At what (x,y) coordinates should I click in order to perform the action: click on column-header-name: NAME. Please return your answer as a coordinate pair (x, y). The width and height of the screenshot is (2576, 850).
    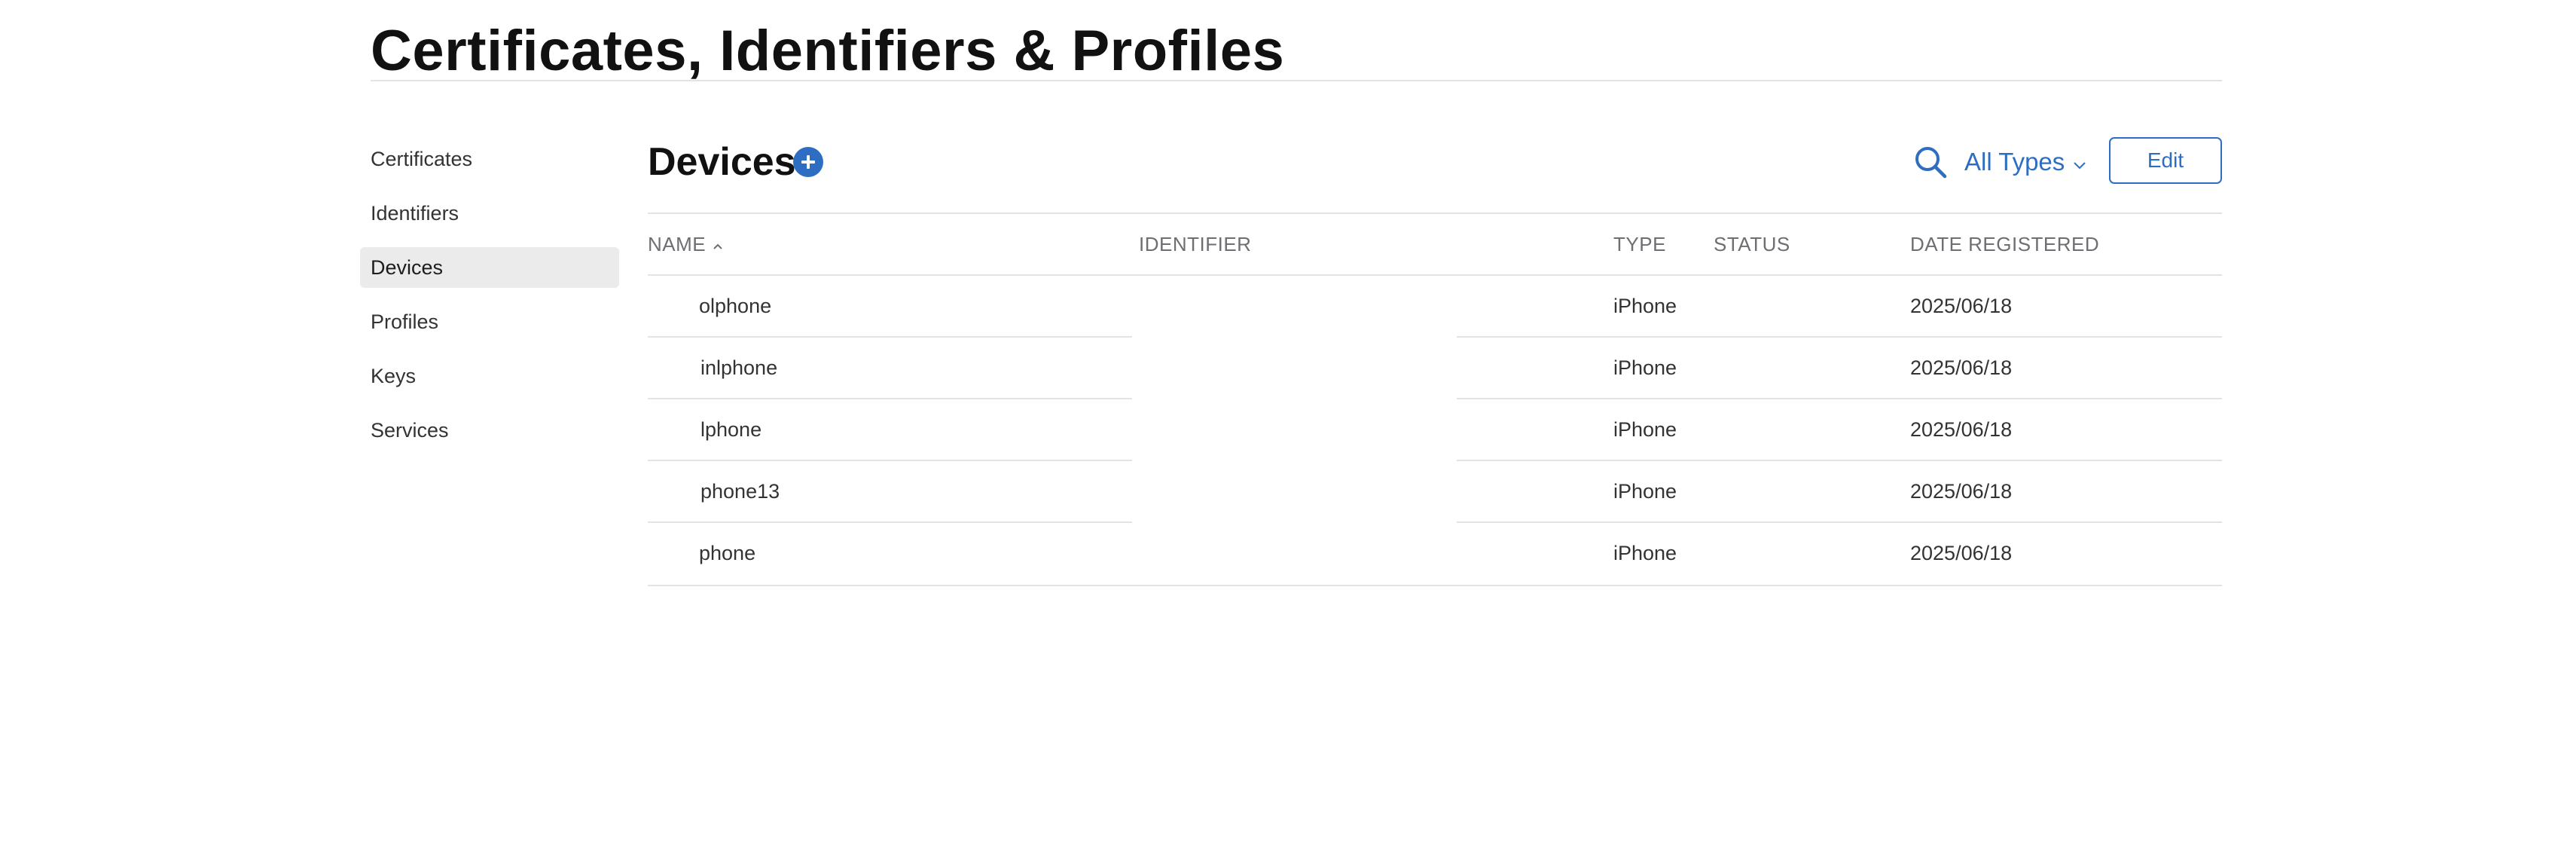
    Looking at the image, I should click on (686, 244).